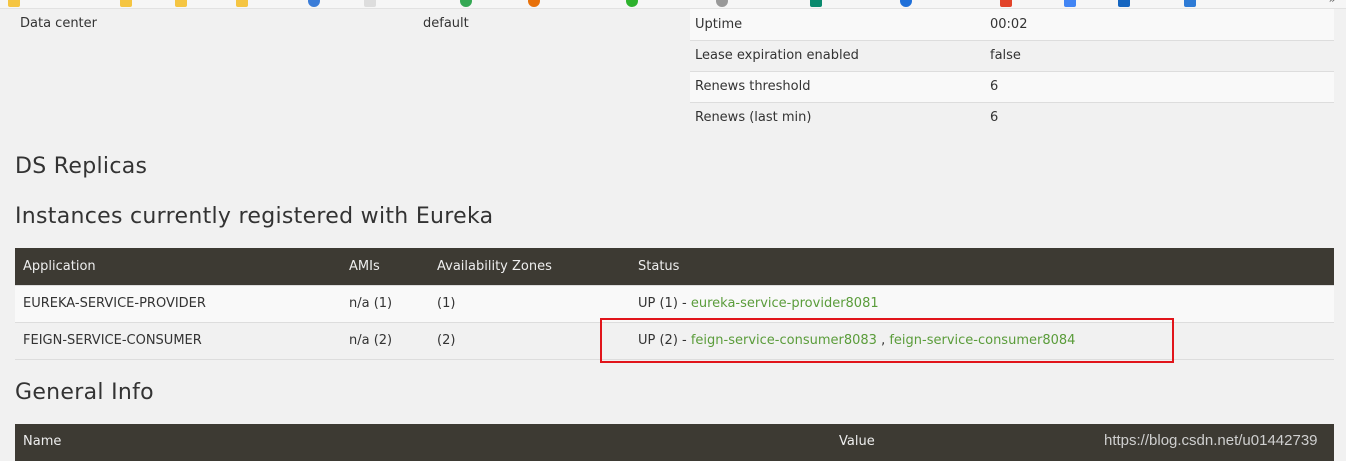  I want to click on table-row: Uptime 00:02, so click(1012, 24).